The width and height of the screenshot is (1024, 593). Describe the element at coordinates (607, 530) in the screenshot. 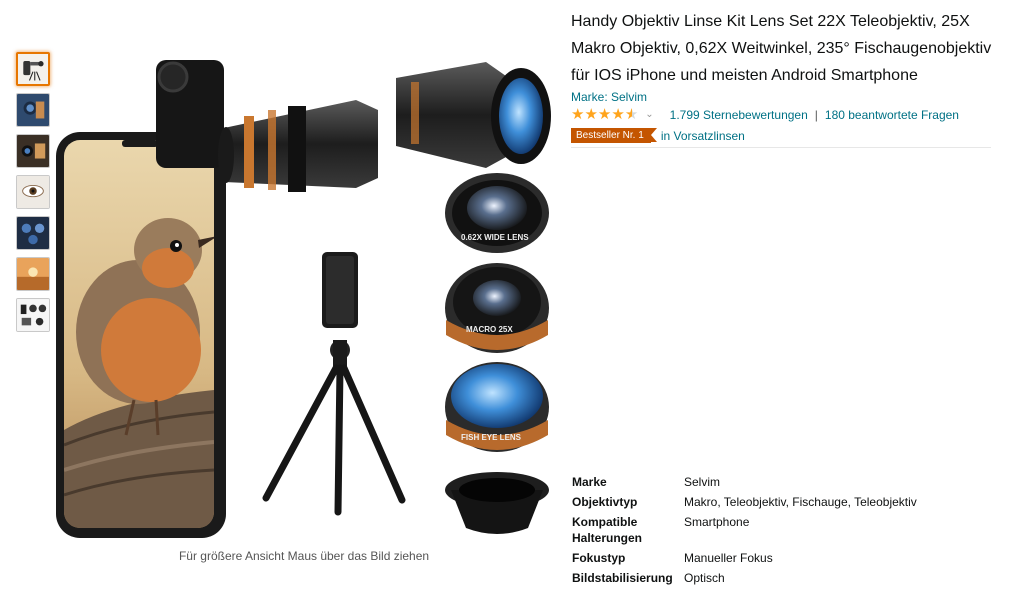

I see `spec-key: Kompatible Halterungen` at that location.